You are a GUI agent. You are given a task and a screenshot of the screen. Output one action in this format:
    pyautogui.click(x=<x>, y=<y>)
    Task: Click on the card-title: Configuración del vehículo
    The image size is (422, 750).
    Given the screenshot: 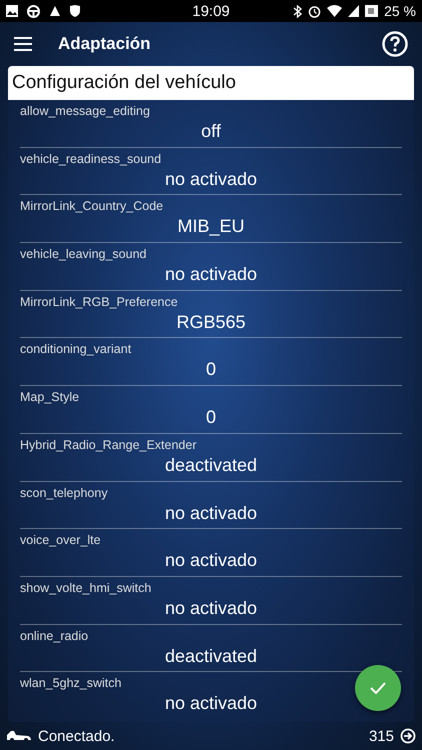 What is the action you would take?
    pyautogui.click(x=211, y=83)
    